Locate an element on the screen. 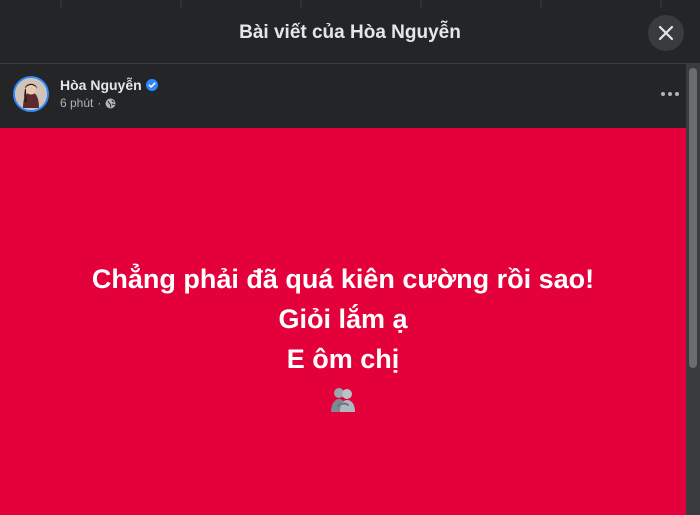 The height and width of the screenshot is (515, 700). close-icon is located at coordinates (666, 33).